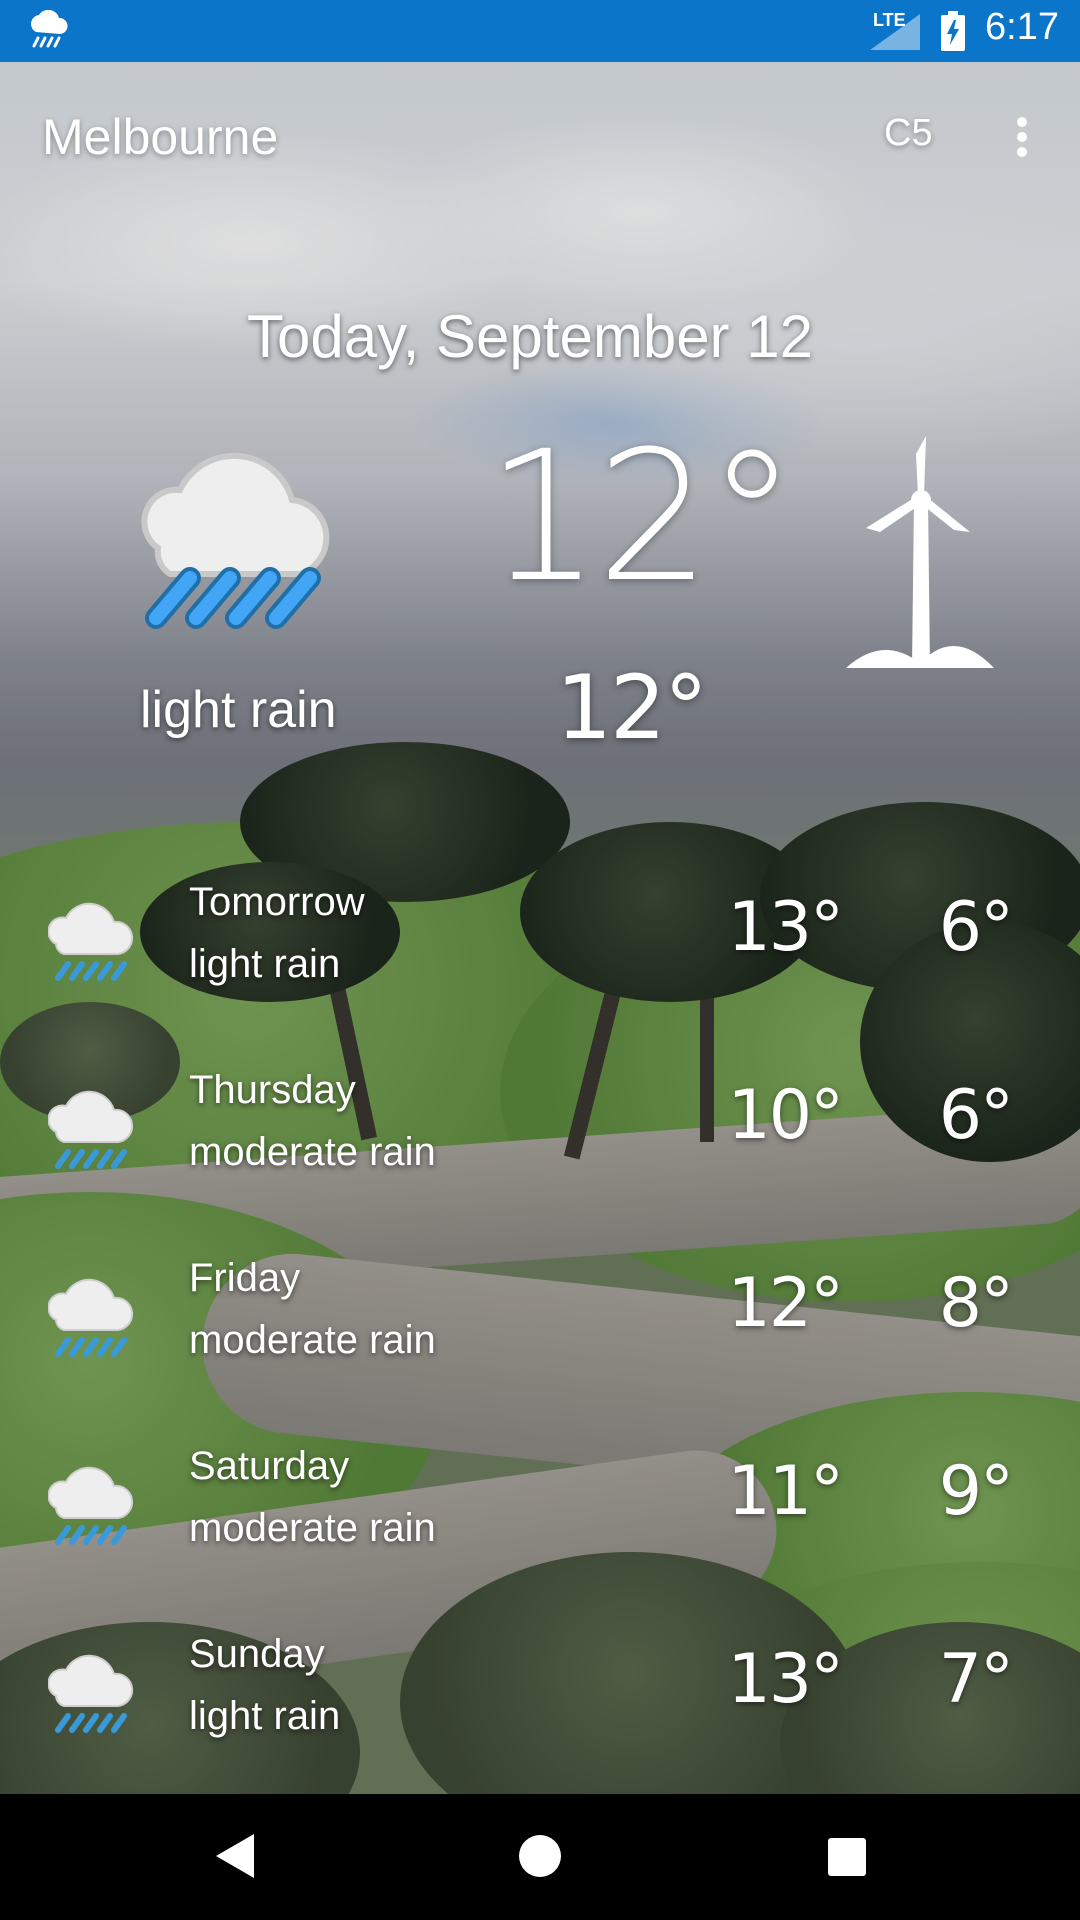 The image size is (1080, 1920). What do you see at coordinates (1022, 137) in the screenshot?
I see `overflow-menu-icon` at bounding box center [1022, 137].